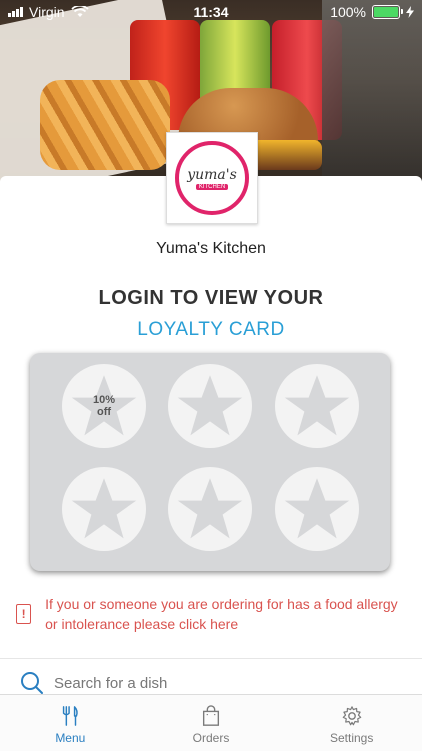  Describe the element at coordinates (387, 12) in the screenshot. I see `battery-icon` at that location.